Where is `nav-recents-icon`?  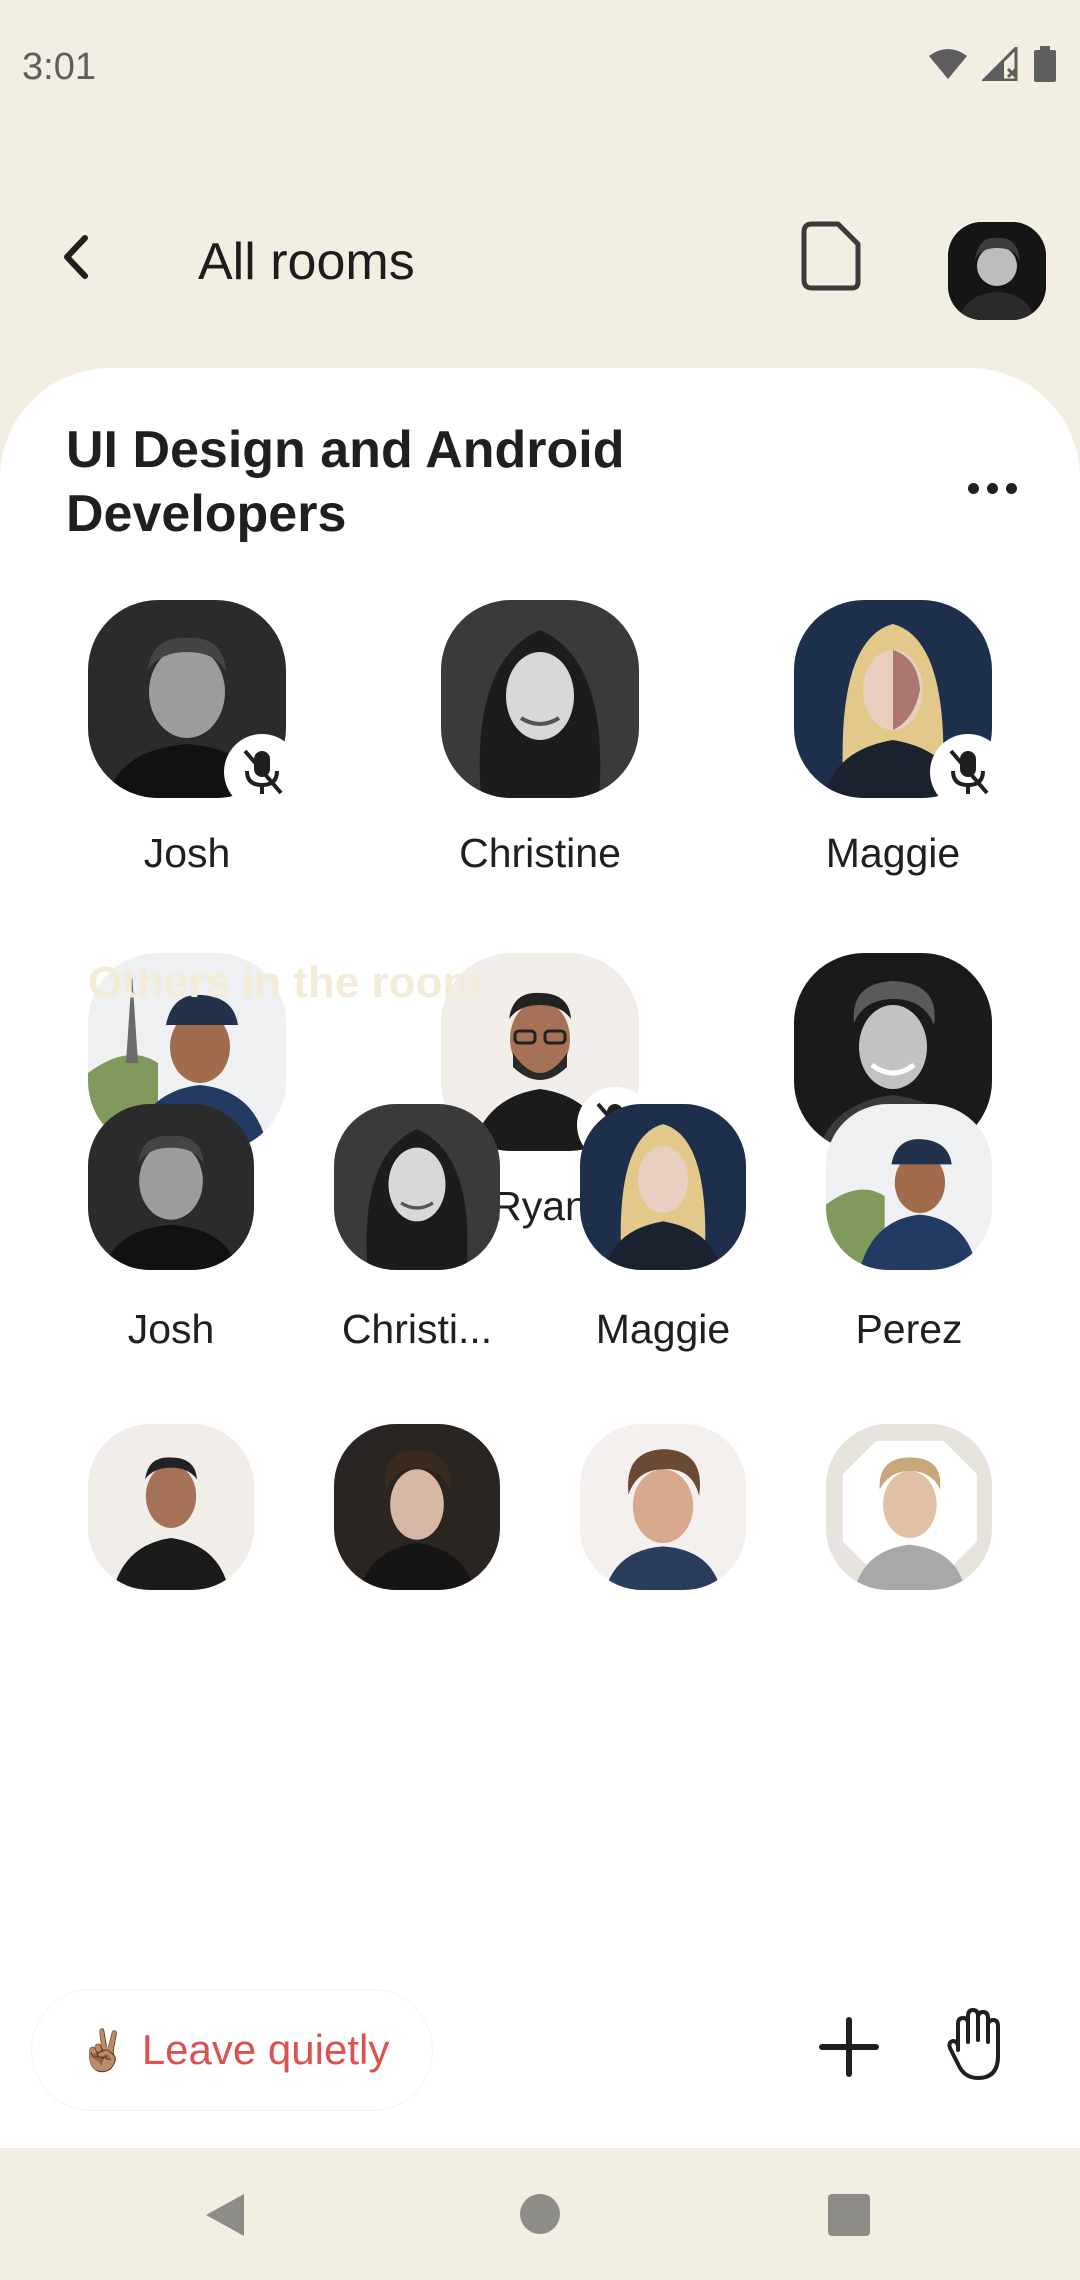
nav-recents-icon is located at coordinates (849, 2215).